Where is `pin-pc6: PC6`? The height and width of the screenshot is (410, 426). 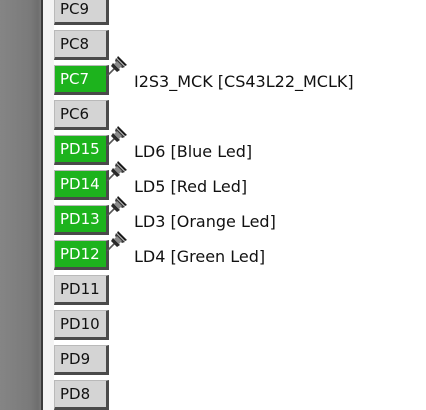 pin-pc6: PC6 is located at coordinates (81, 115).